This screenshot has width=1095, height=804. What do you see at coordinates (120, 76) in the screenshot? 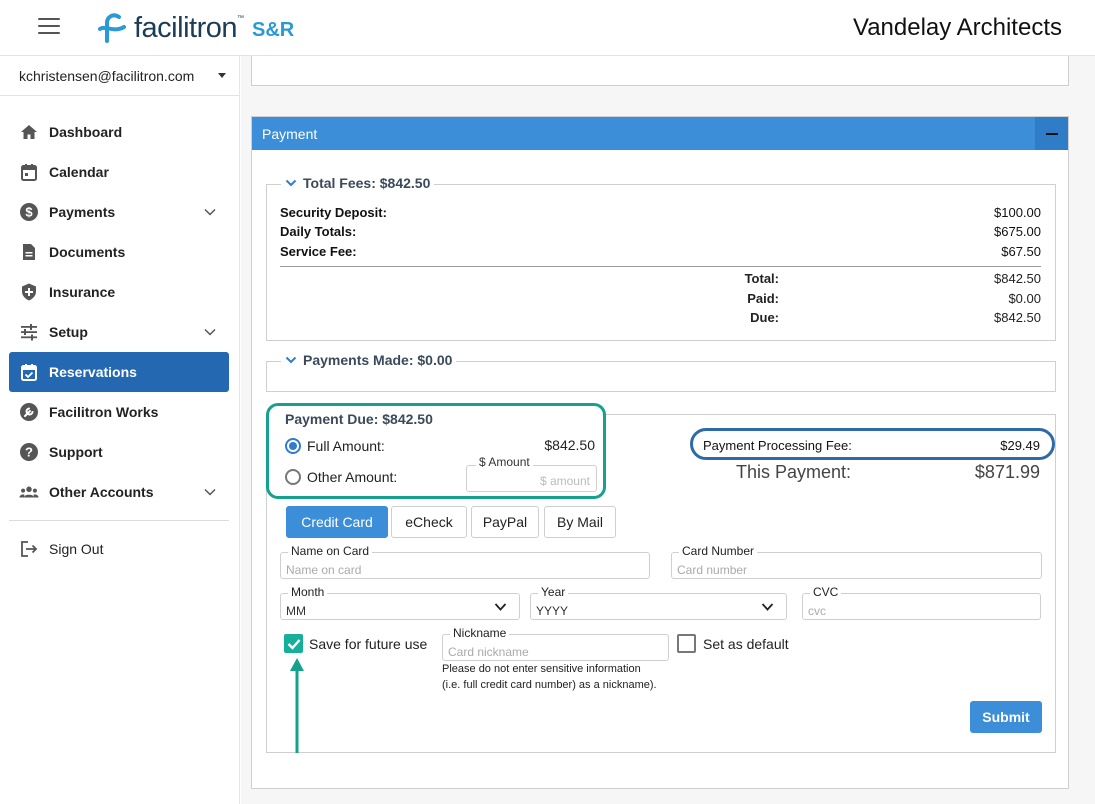
I see `user-account-dropdown: kchristensen@facilitron.com` at bounding box center [120, 76].